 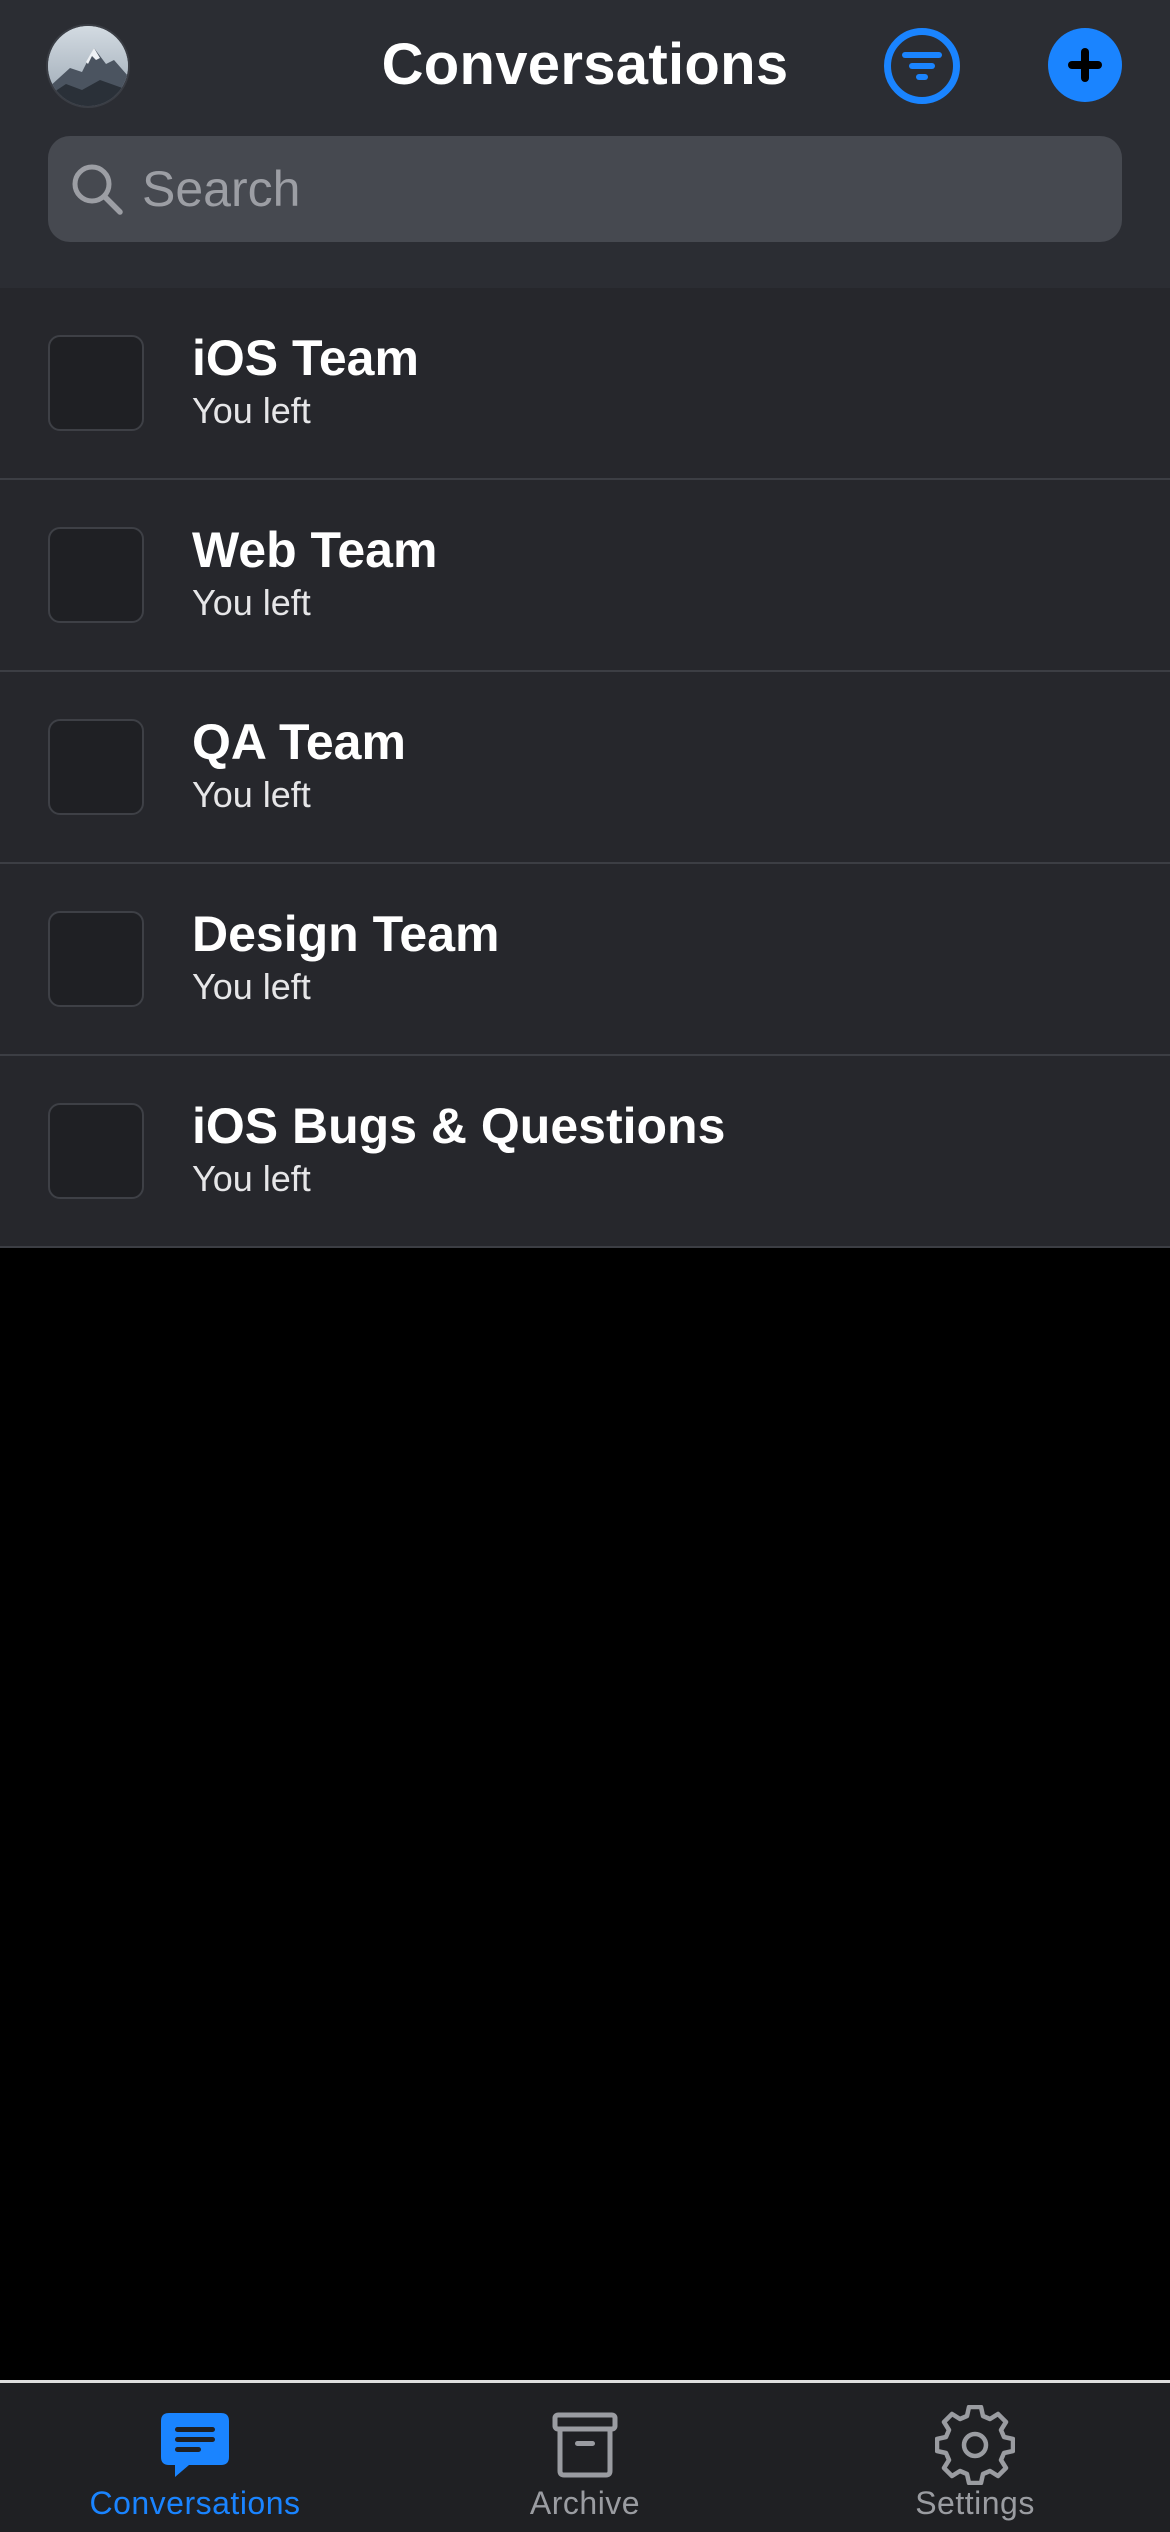 I want to click on header-bar: Conversations, so click(x=585, y=144).